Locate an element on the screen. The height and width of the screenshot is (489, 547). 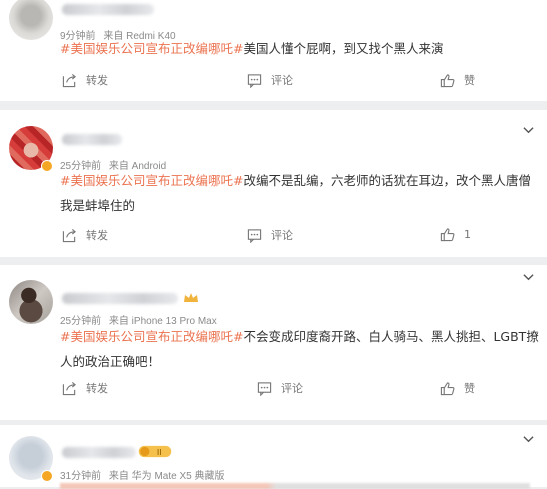
svg-text: II is located at coordinates (159, 452).